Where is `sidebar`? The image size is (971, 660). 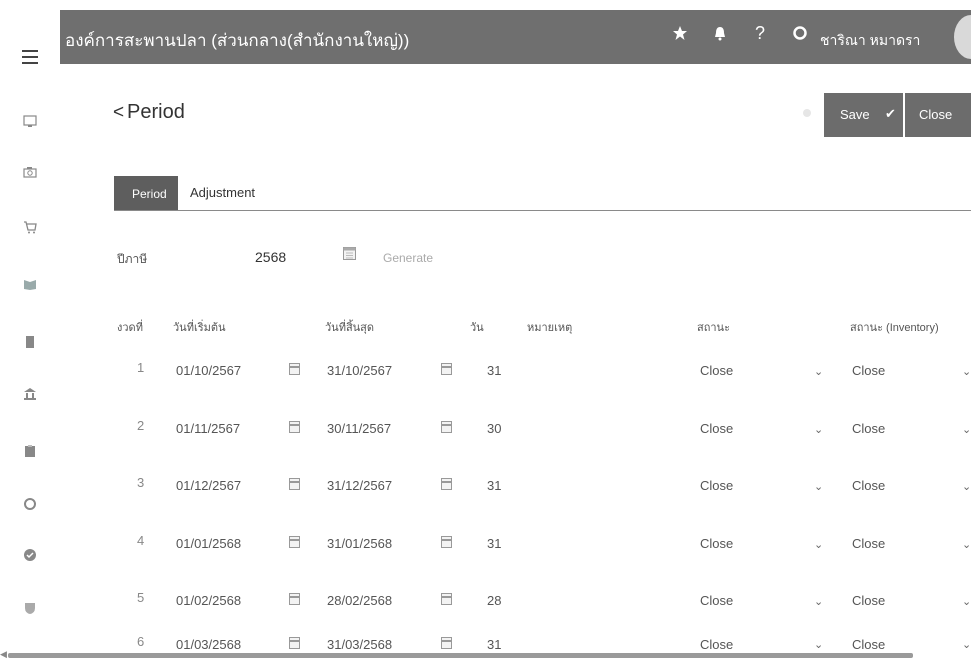 sidebar is located at coordinates (30, 329).